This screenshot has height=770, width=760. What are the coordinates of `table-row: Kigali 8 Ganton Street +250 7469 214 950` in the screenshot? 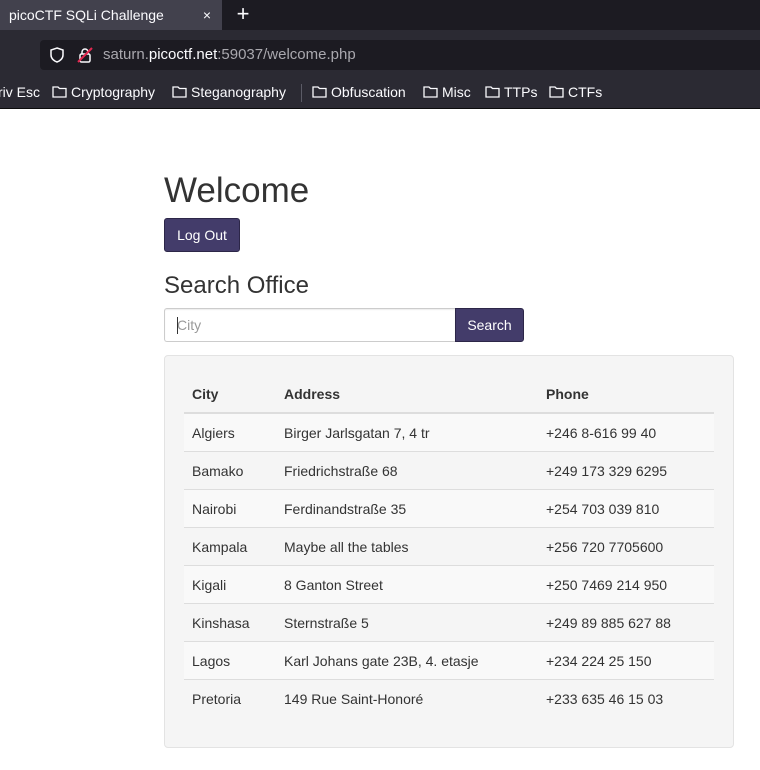 It's located at (449, 584).